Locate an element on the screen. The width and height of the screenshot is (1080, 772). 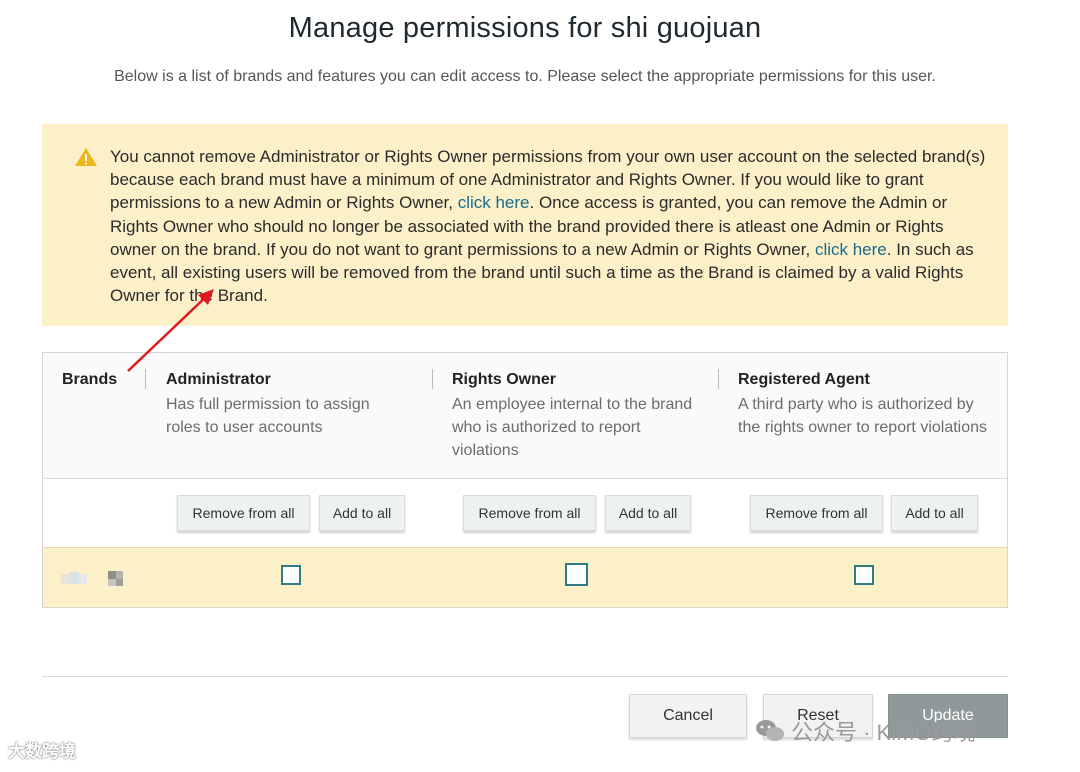
rights-owner-remove-from-all-button: Remove from all is located at coordinates (529, 513).